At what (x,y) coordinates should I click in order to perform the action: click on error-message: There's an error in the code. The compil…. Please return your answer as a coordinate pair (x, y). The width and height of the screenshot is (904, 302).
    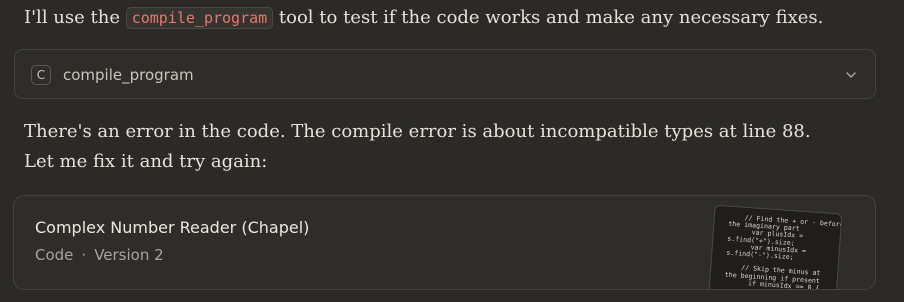
    Looking at the image, I should click on (417, 146).